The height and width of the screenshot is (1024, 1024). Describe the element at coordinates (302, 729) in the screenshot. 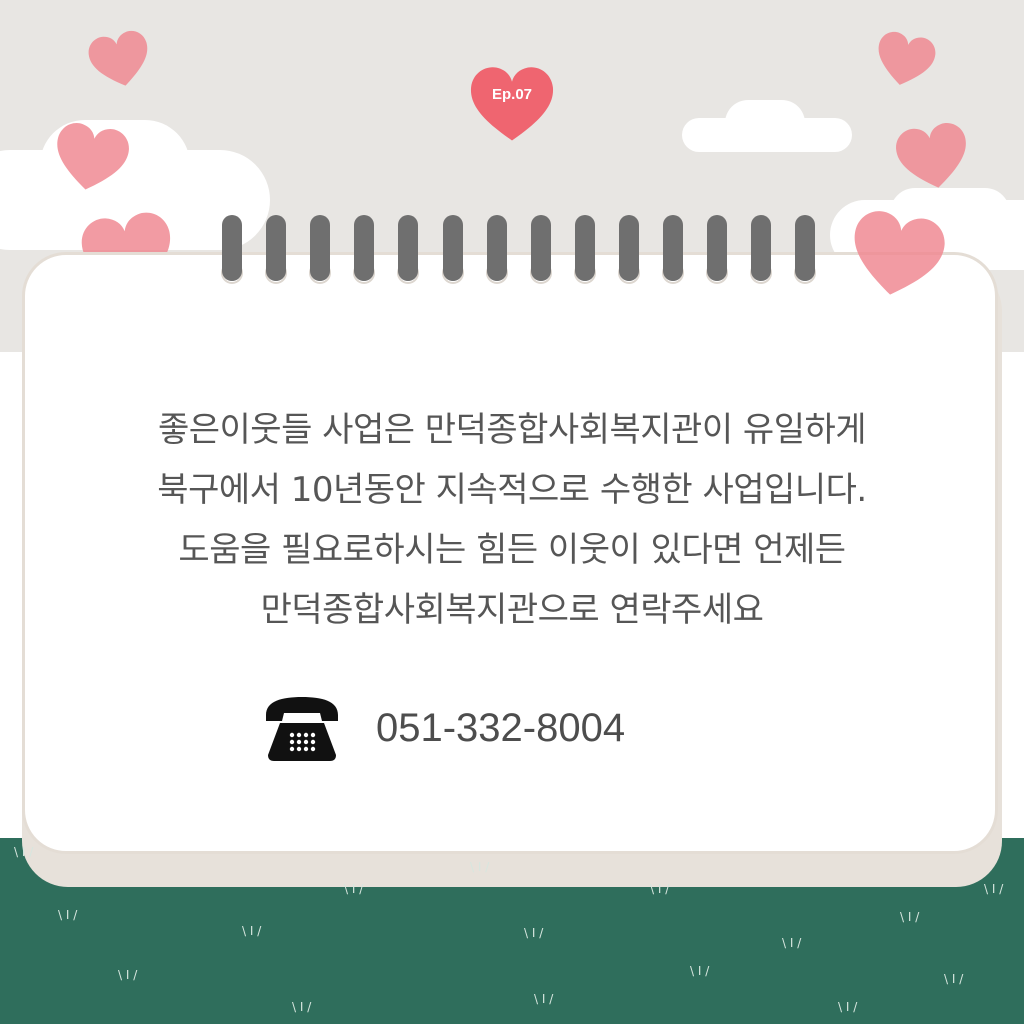

I see `telephone-icon` at that location.